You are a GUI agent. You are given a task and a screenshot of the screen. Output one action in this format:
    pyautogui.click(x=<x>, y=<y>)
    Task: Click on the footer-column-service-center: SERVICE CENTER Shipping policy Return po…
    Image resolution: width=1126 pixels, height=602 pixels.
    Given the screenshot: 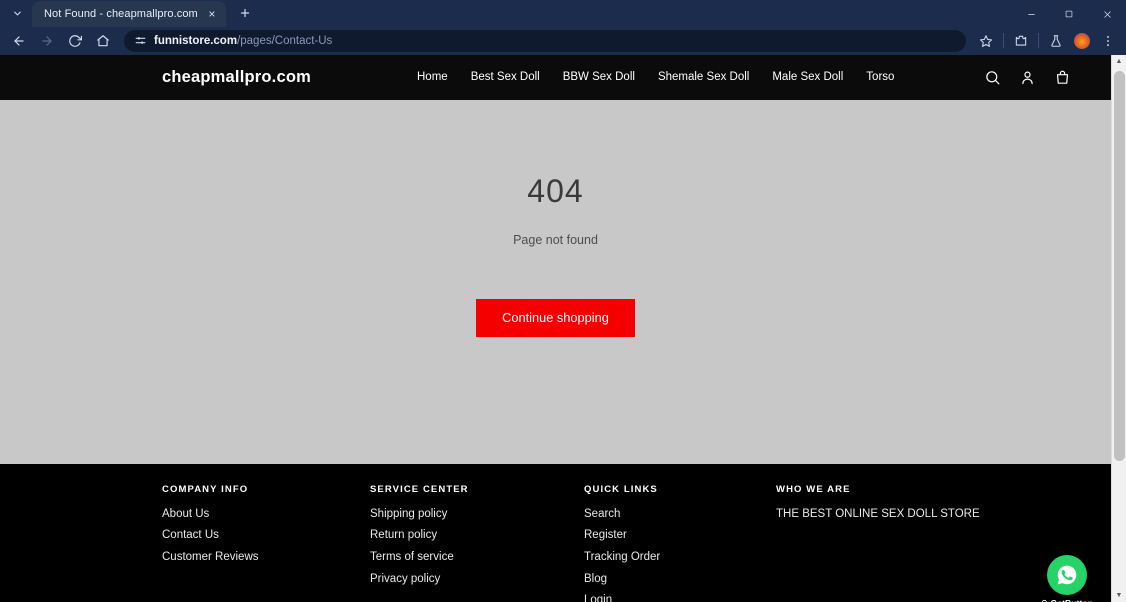 What is the action you would take?
    pyautogui.click(x=477, y=543)
    